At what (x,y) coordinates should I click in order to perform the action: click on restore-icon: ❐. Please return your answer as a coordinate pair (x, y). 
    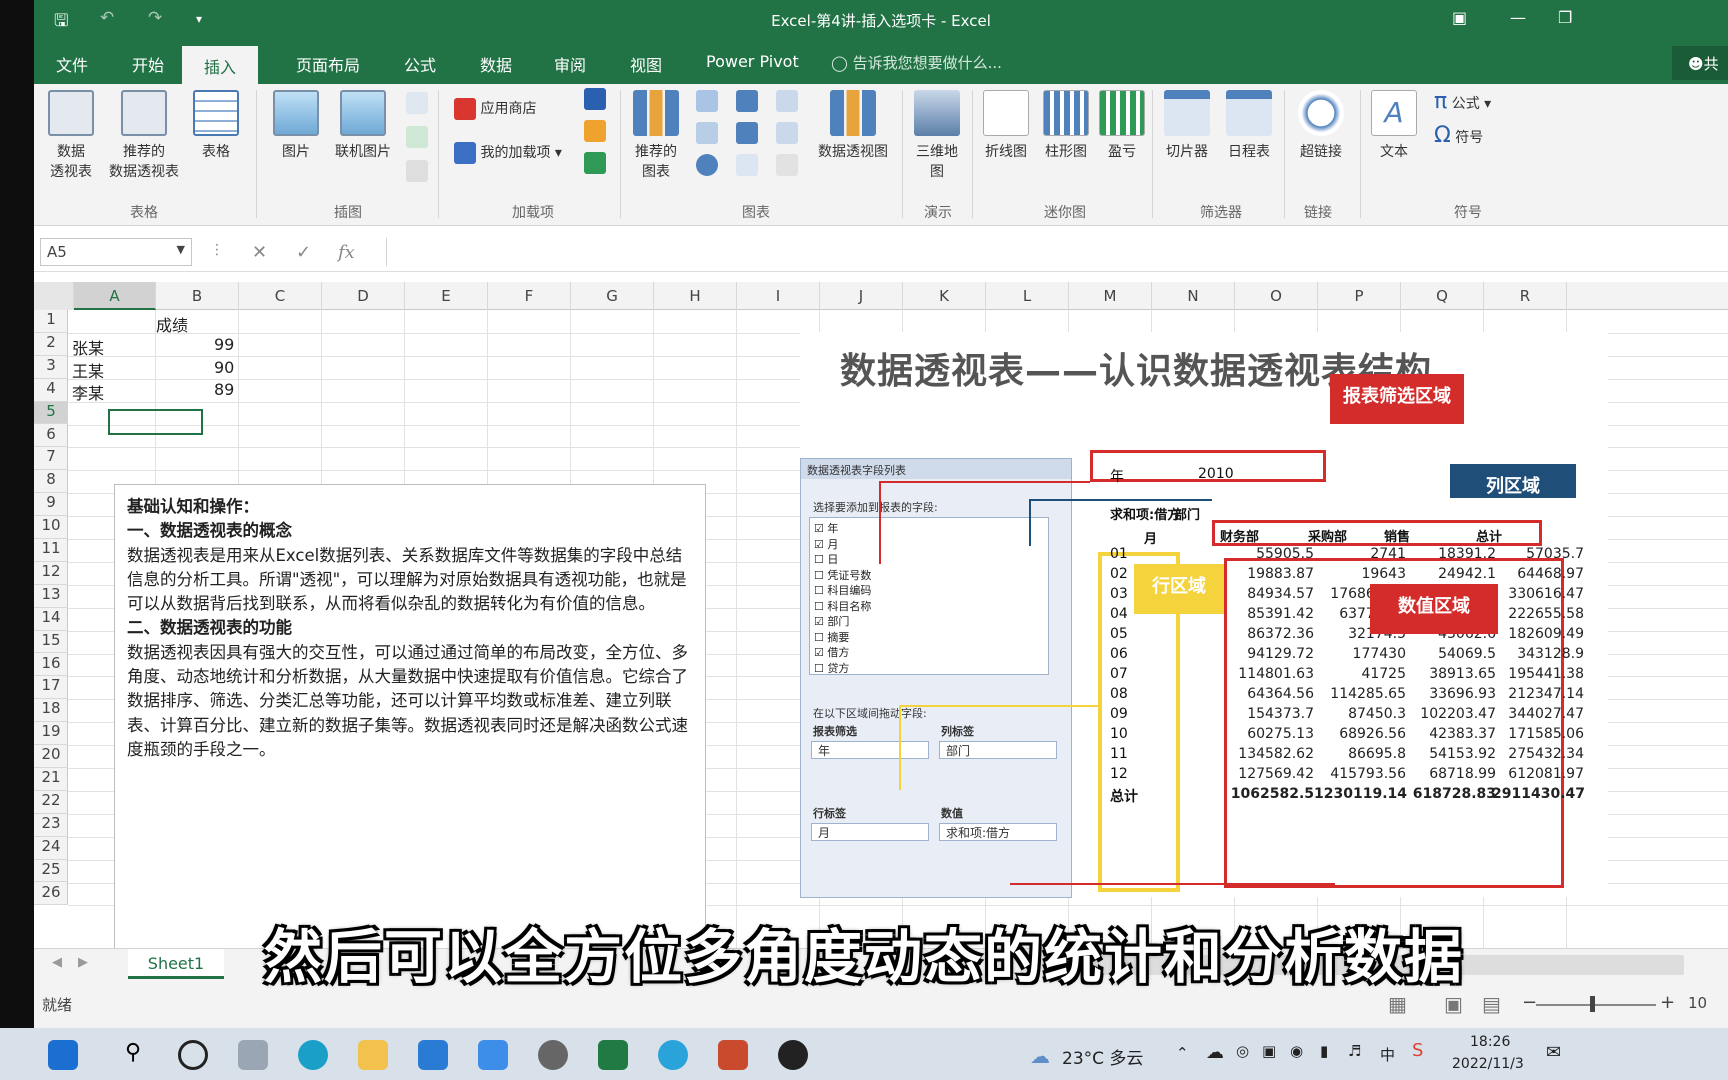
    Looking at the image, I should click on (1565, 17).